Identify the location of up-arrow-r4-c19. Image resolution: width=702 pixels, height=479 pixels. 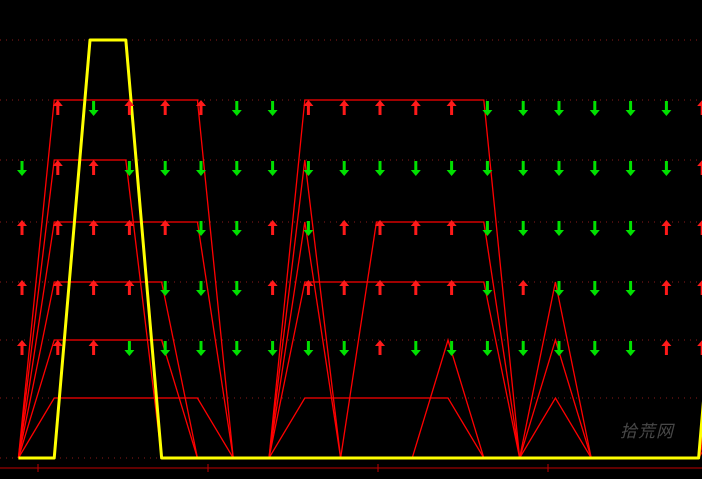
(699, 347).